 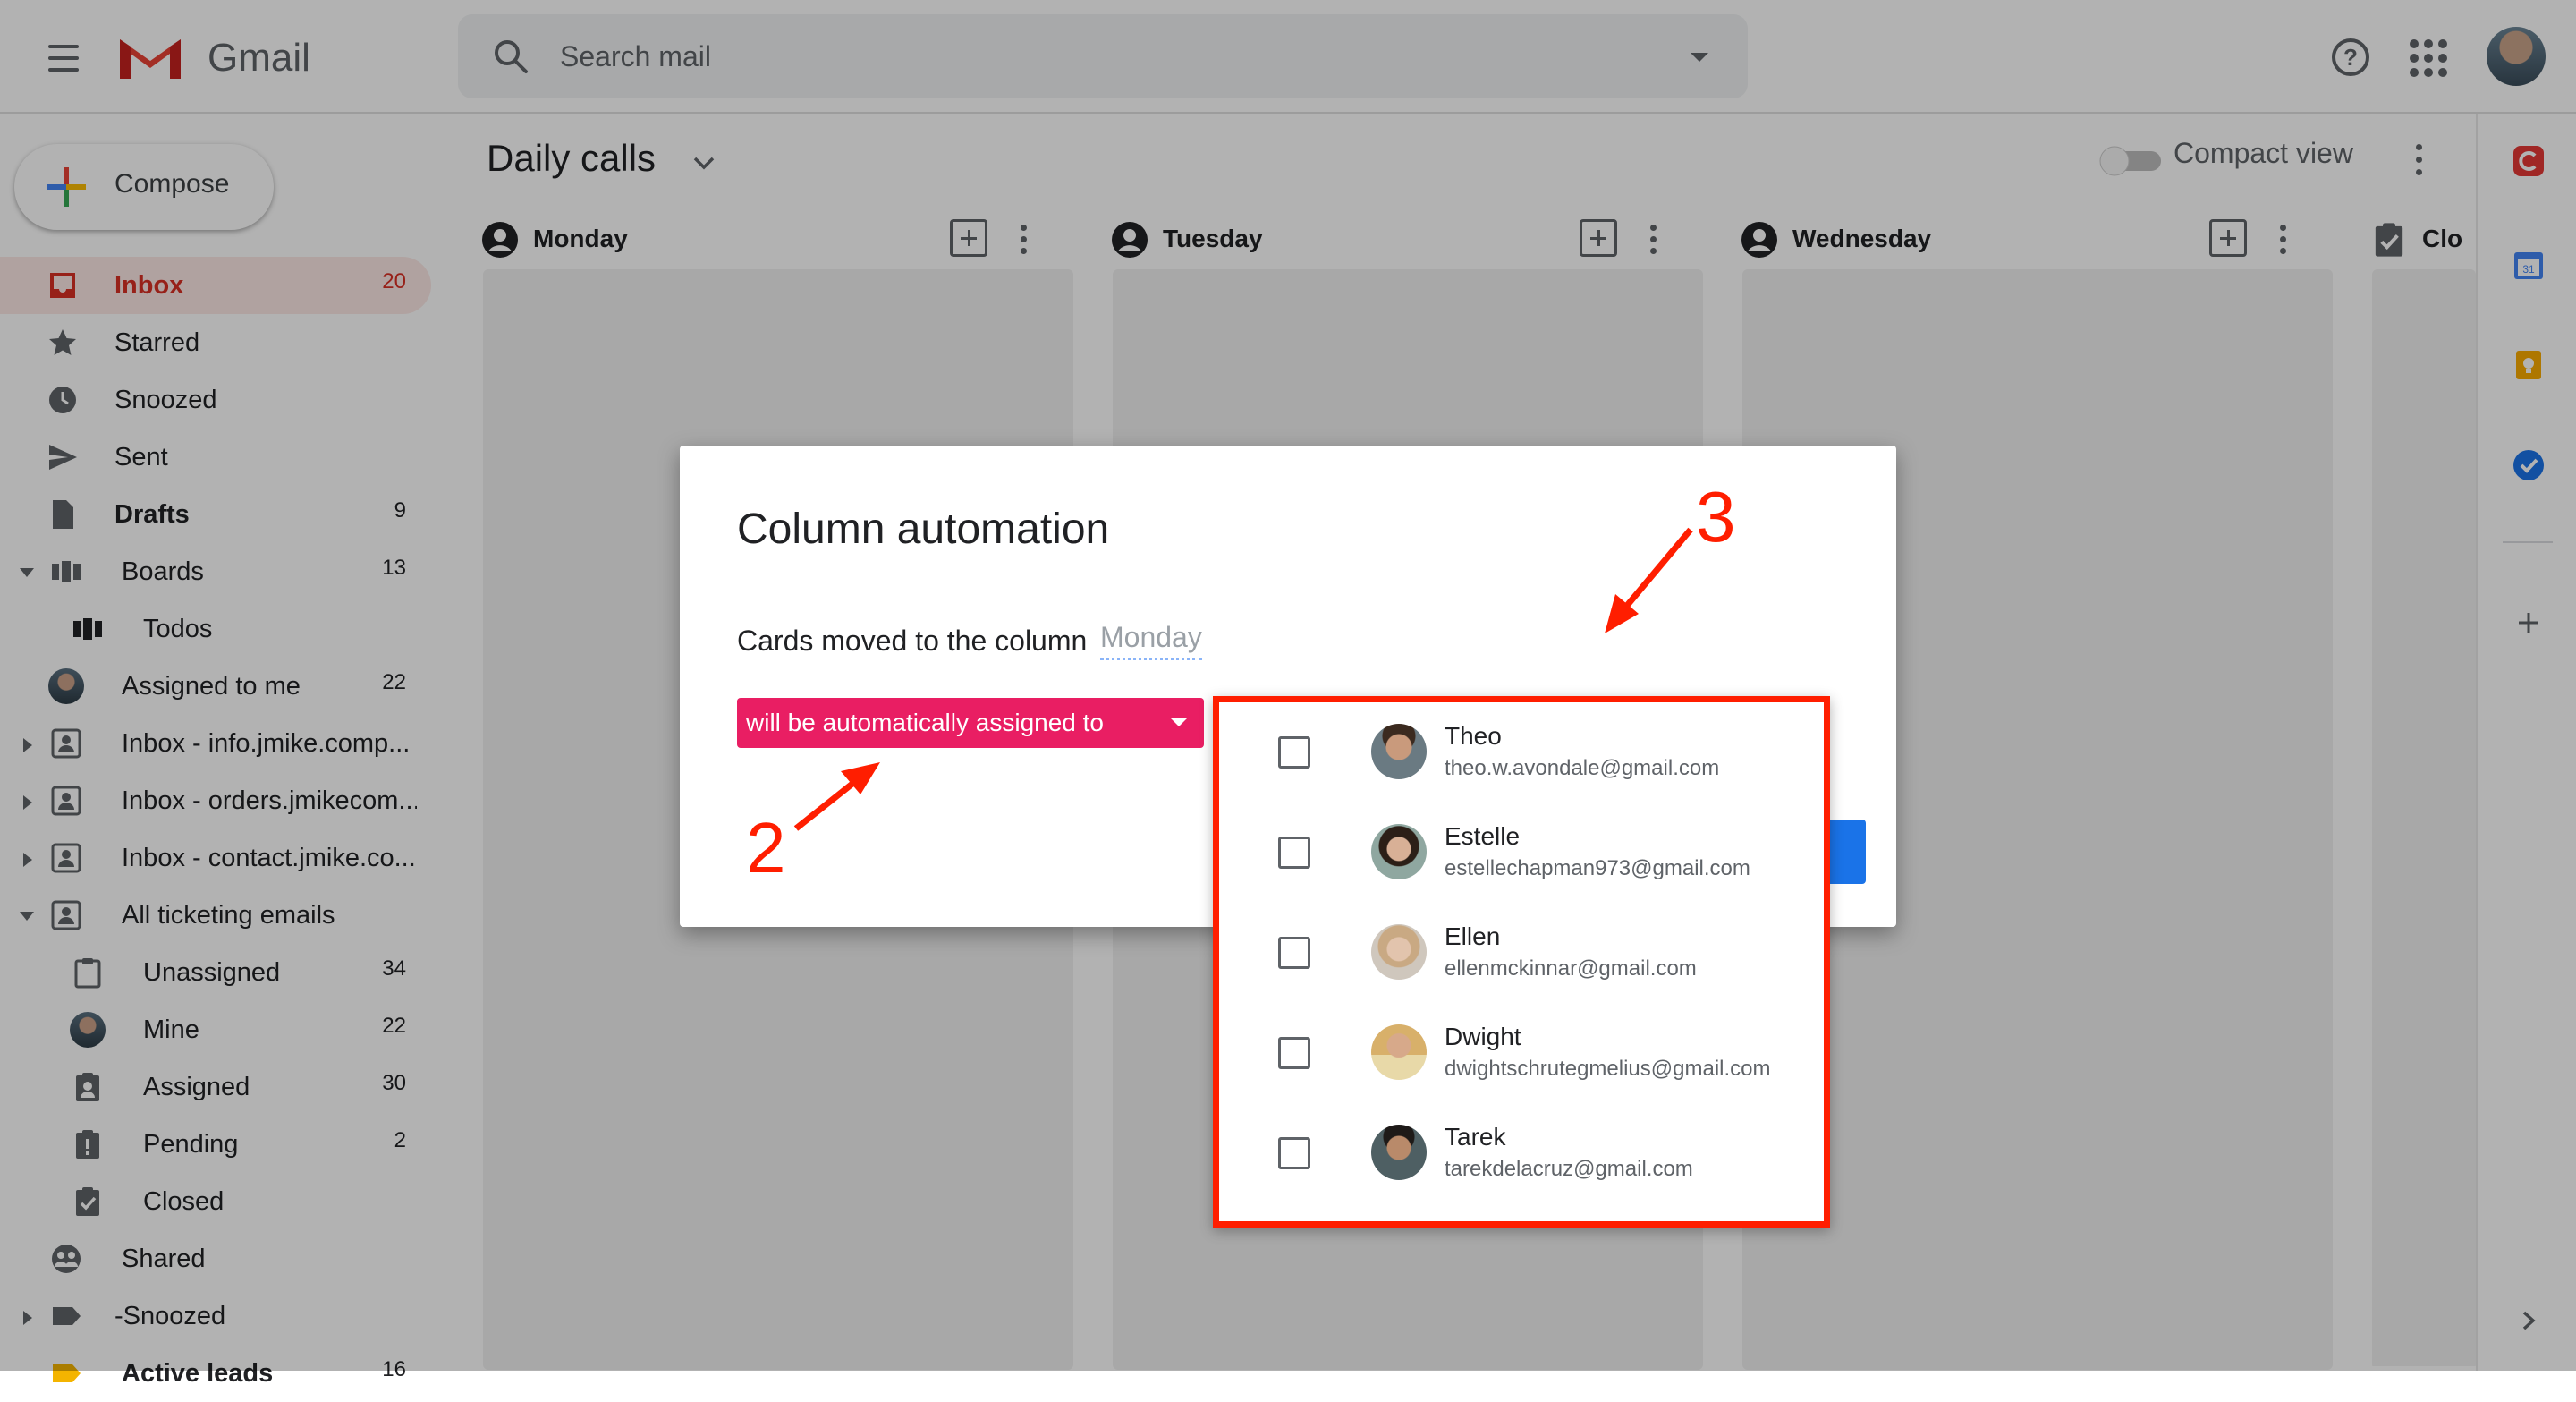 I want to click on user-name: Estelle, so click(x=1483, y=836).